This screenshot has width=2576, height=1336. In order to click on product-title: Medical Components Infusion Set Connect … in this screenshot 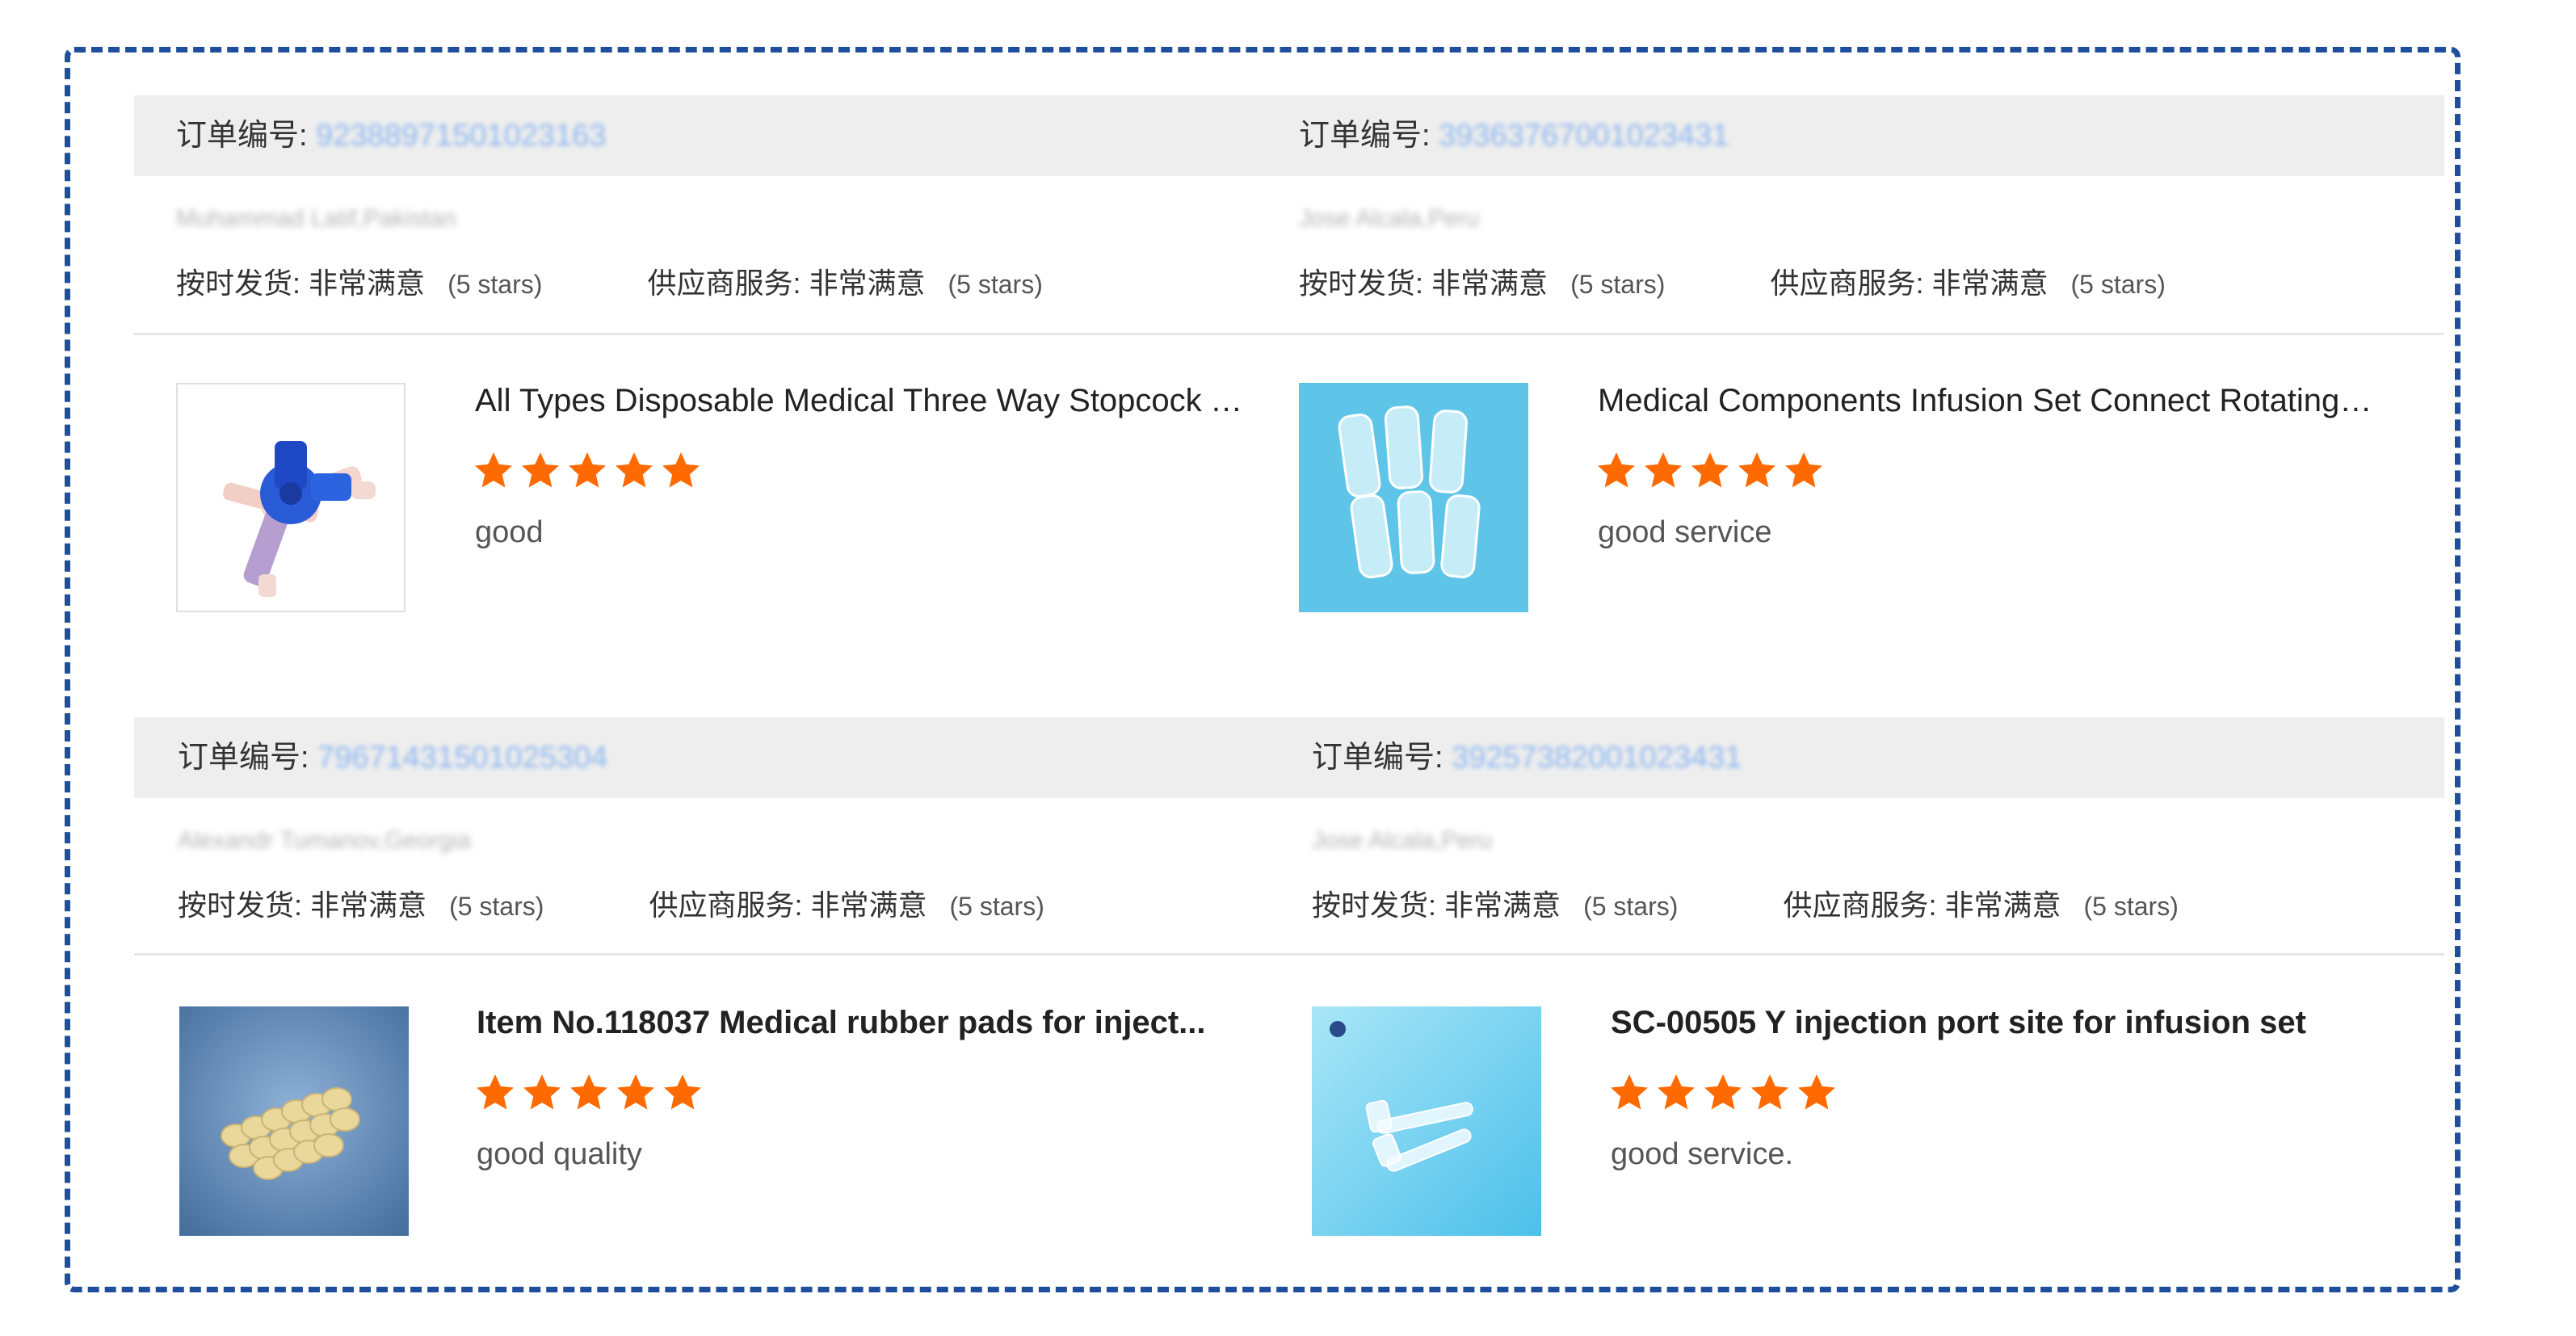, I will do `click(1986, 401)`.